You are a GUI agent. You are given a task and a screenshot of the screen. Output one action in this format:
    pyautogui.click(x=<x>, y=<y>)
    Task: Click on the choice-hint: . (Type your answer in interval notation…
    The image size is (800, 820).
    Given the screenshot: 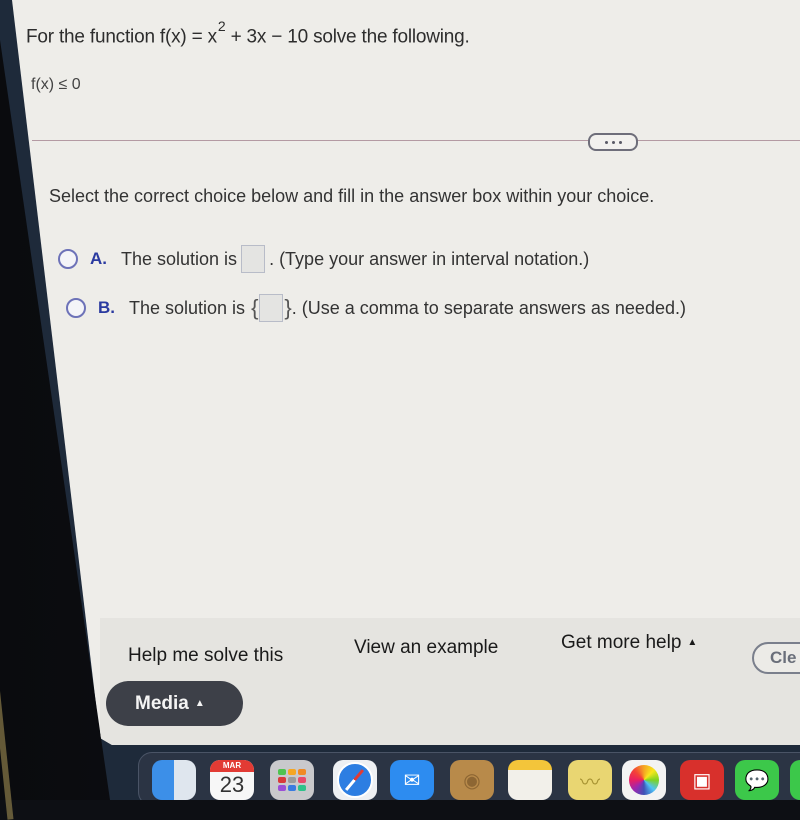 What is the action you would take?
    pyautogui.click(x=429, y=258)
    